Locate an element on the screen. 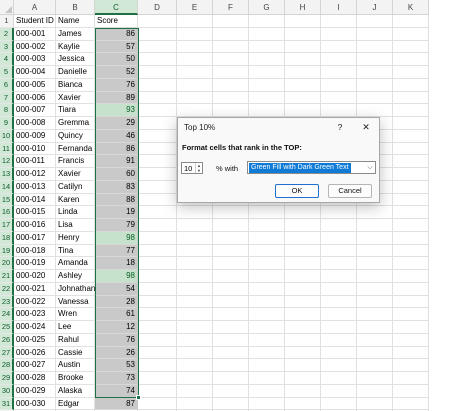  score-cell-top: 98 is located at coordinates (116, 276).